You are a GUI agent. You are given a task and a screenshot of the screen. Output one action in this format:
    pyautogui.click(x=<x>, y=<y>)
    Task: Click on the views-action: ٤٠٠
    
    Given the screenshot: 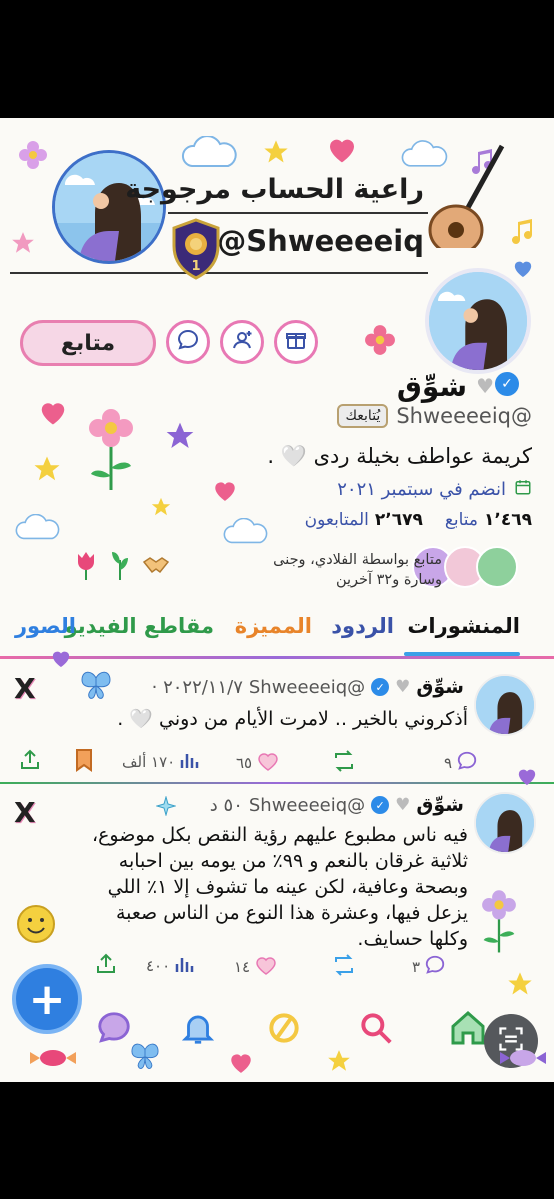 What is the action you would take?
    pyautogui.click(x=170, y=966)
    